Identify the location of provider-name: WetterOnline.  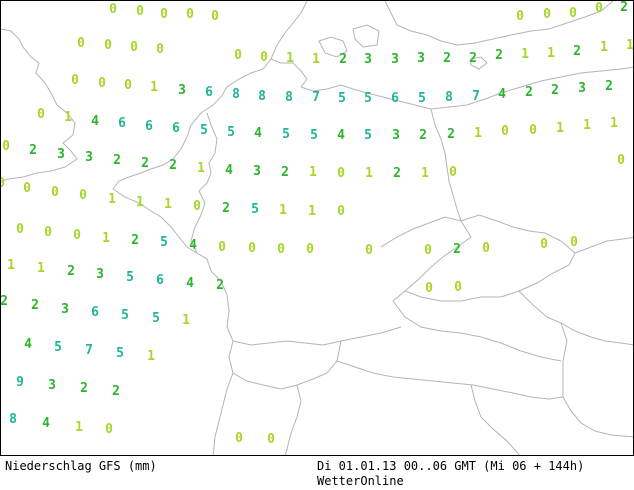
(360, 481).